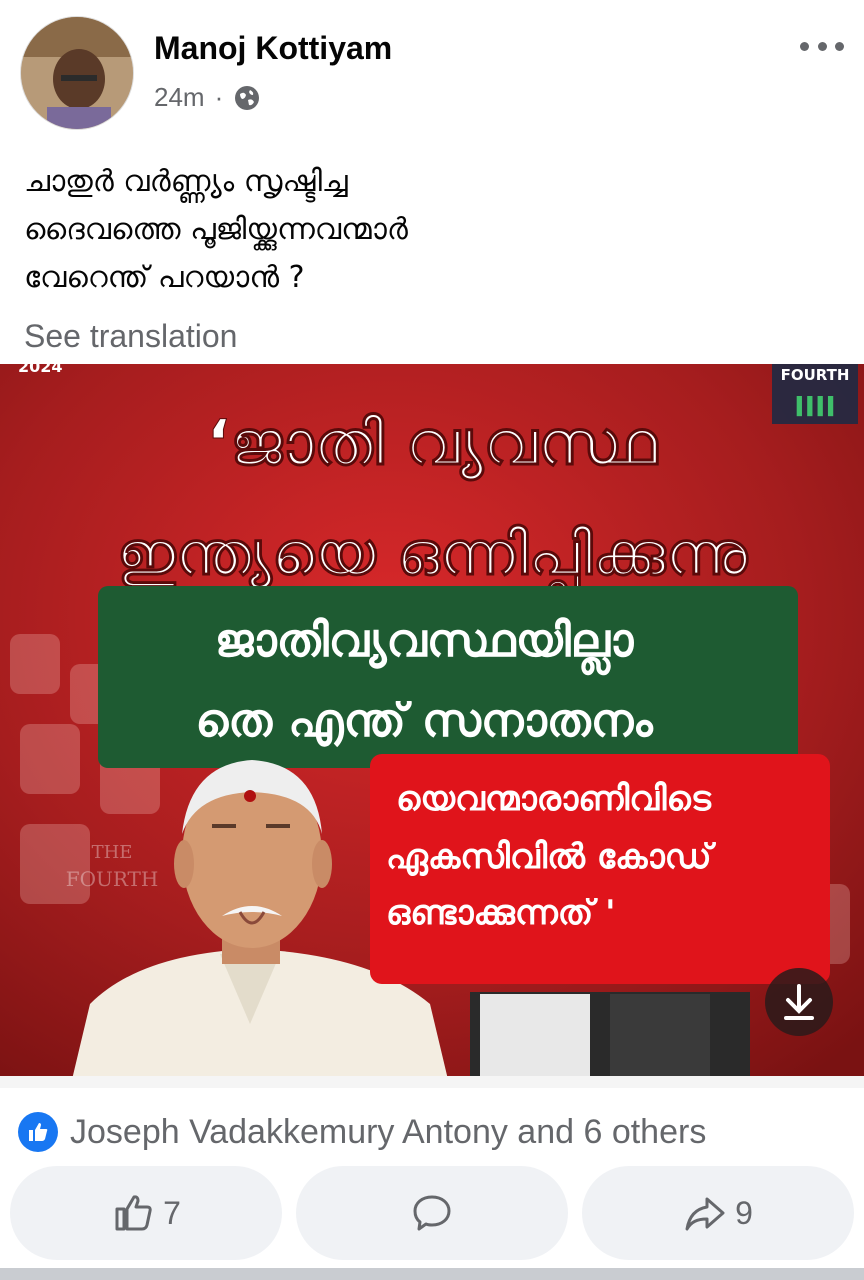 This screenshot has width=864, height=1280. Describe the element at coordinates (40, 370) in the screenshot. I see `top-left-label: 2024` at that location.